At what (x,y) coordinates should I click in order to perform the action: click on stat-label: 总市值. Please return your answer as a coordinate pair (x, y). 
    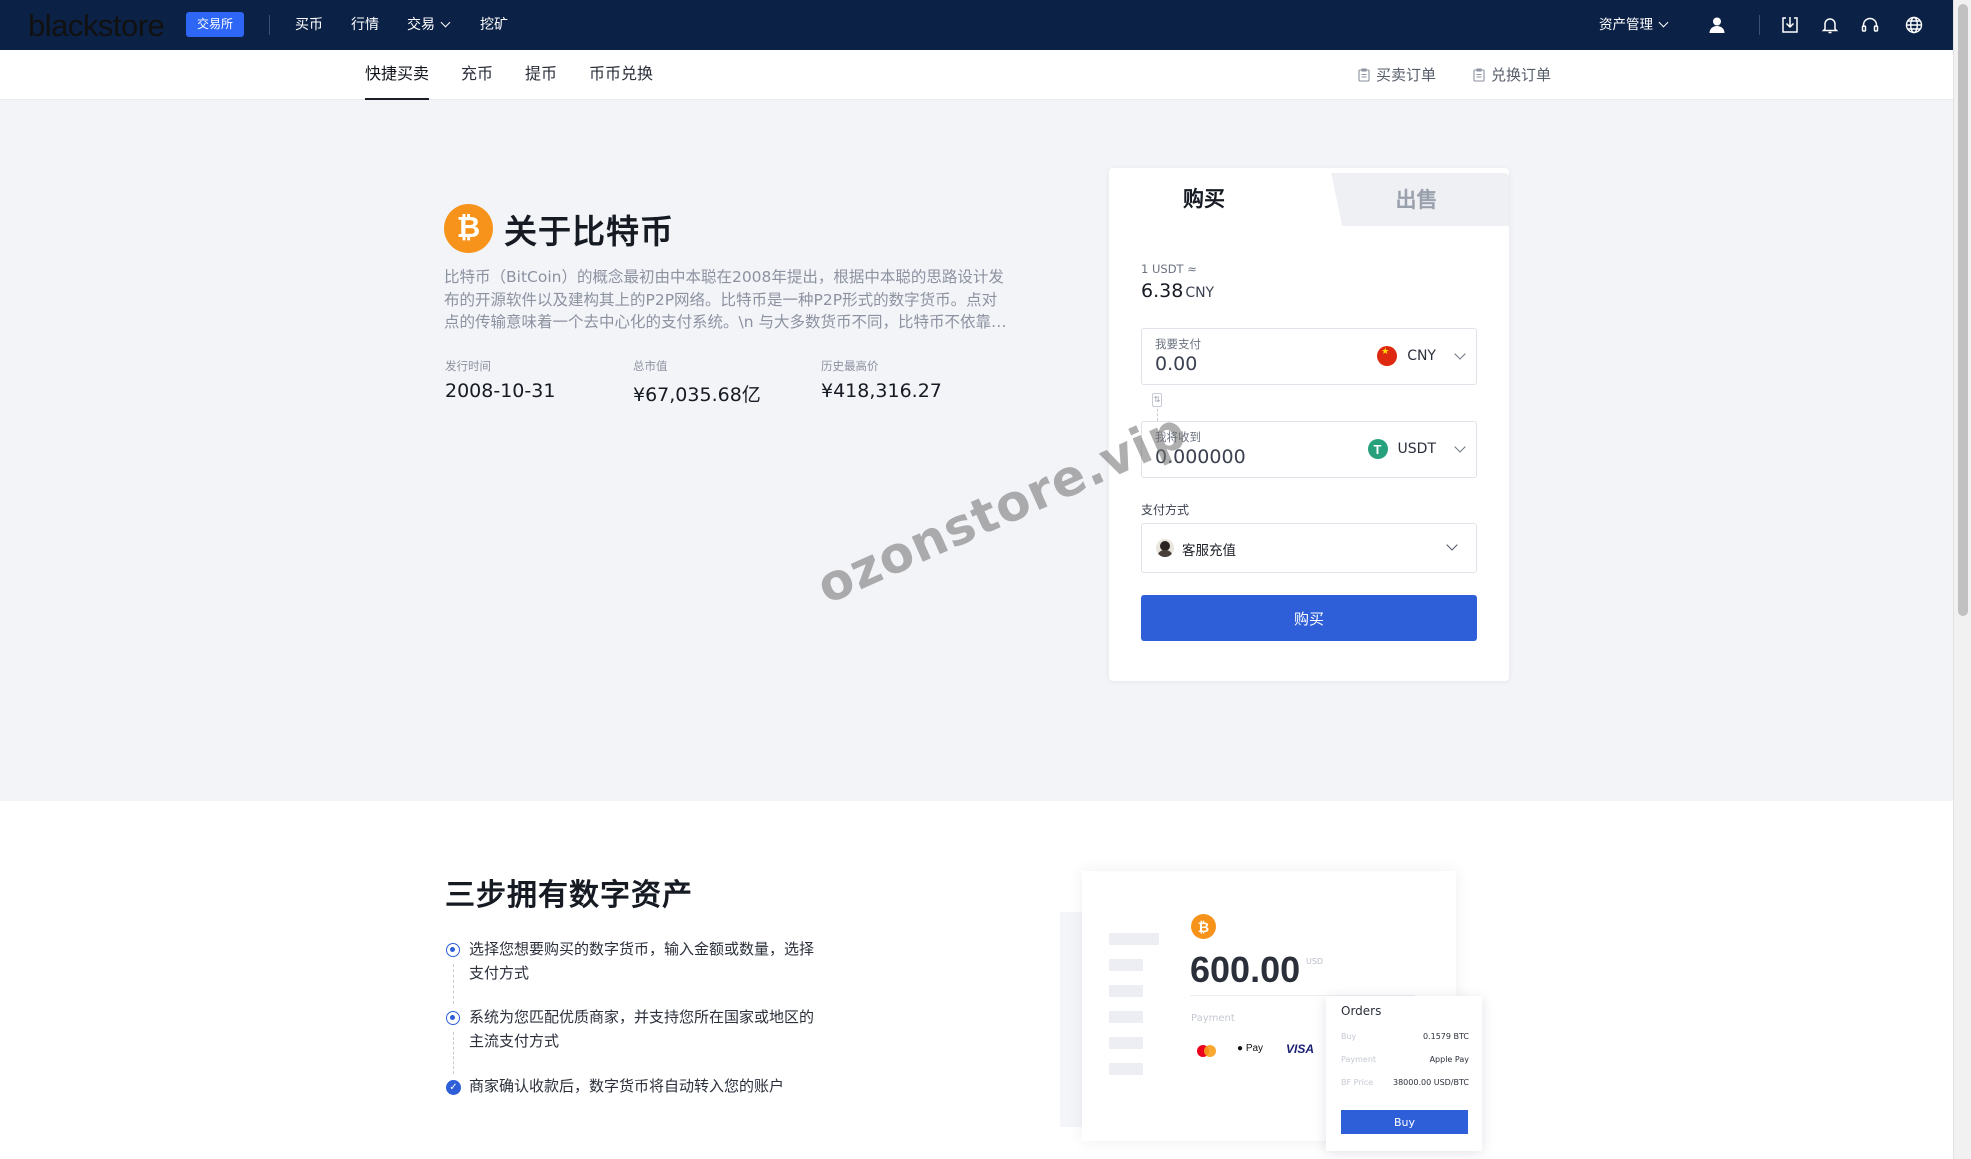
    Looking at the image, I should click on (650, 366).